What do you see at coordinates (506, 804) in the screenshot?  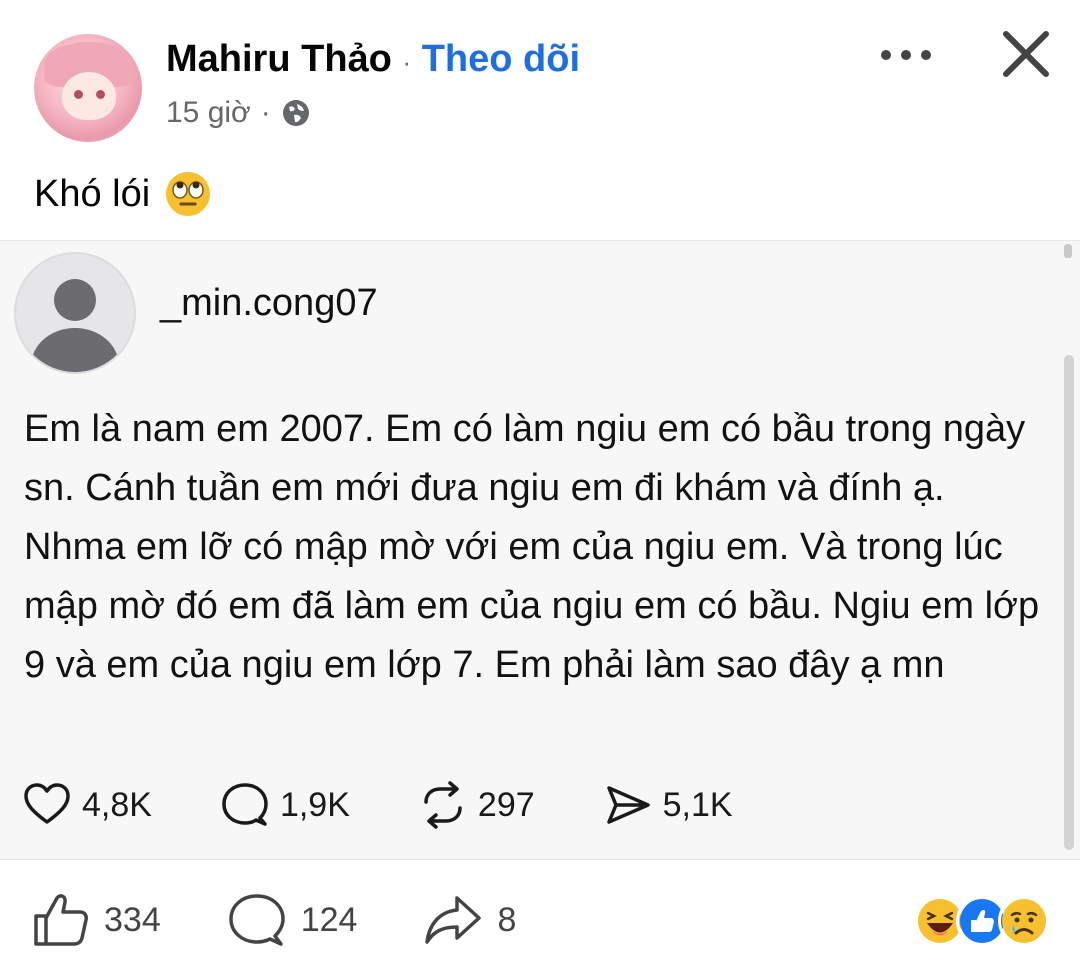 I see `reposts-count: 297` at bounding box center [506, 804].